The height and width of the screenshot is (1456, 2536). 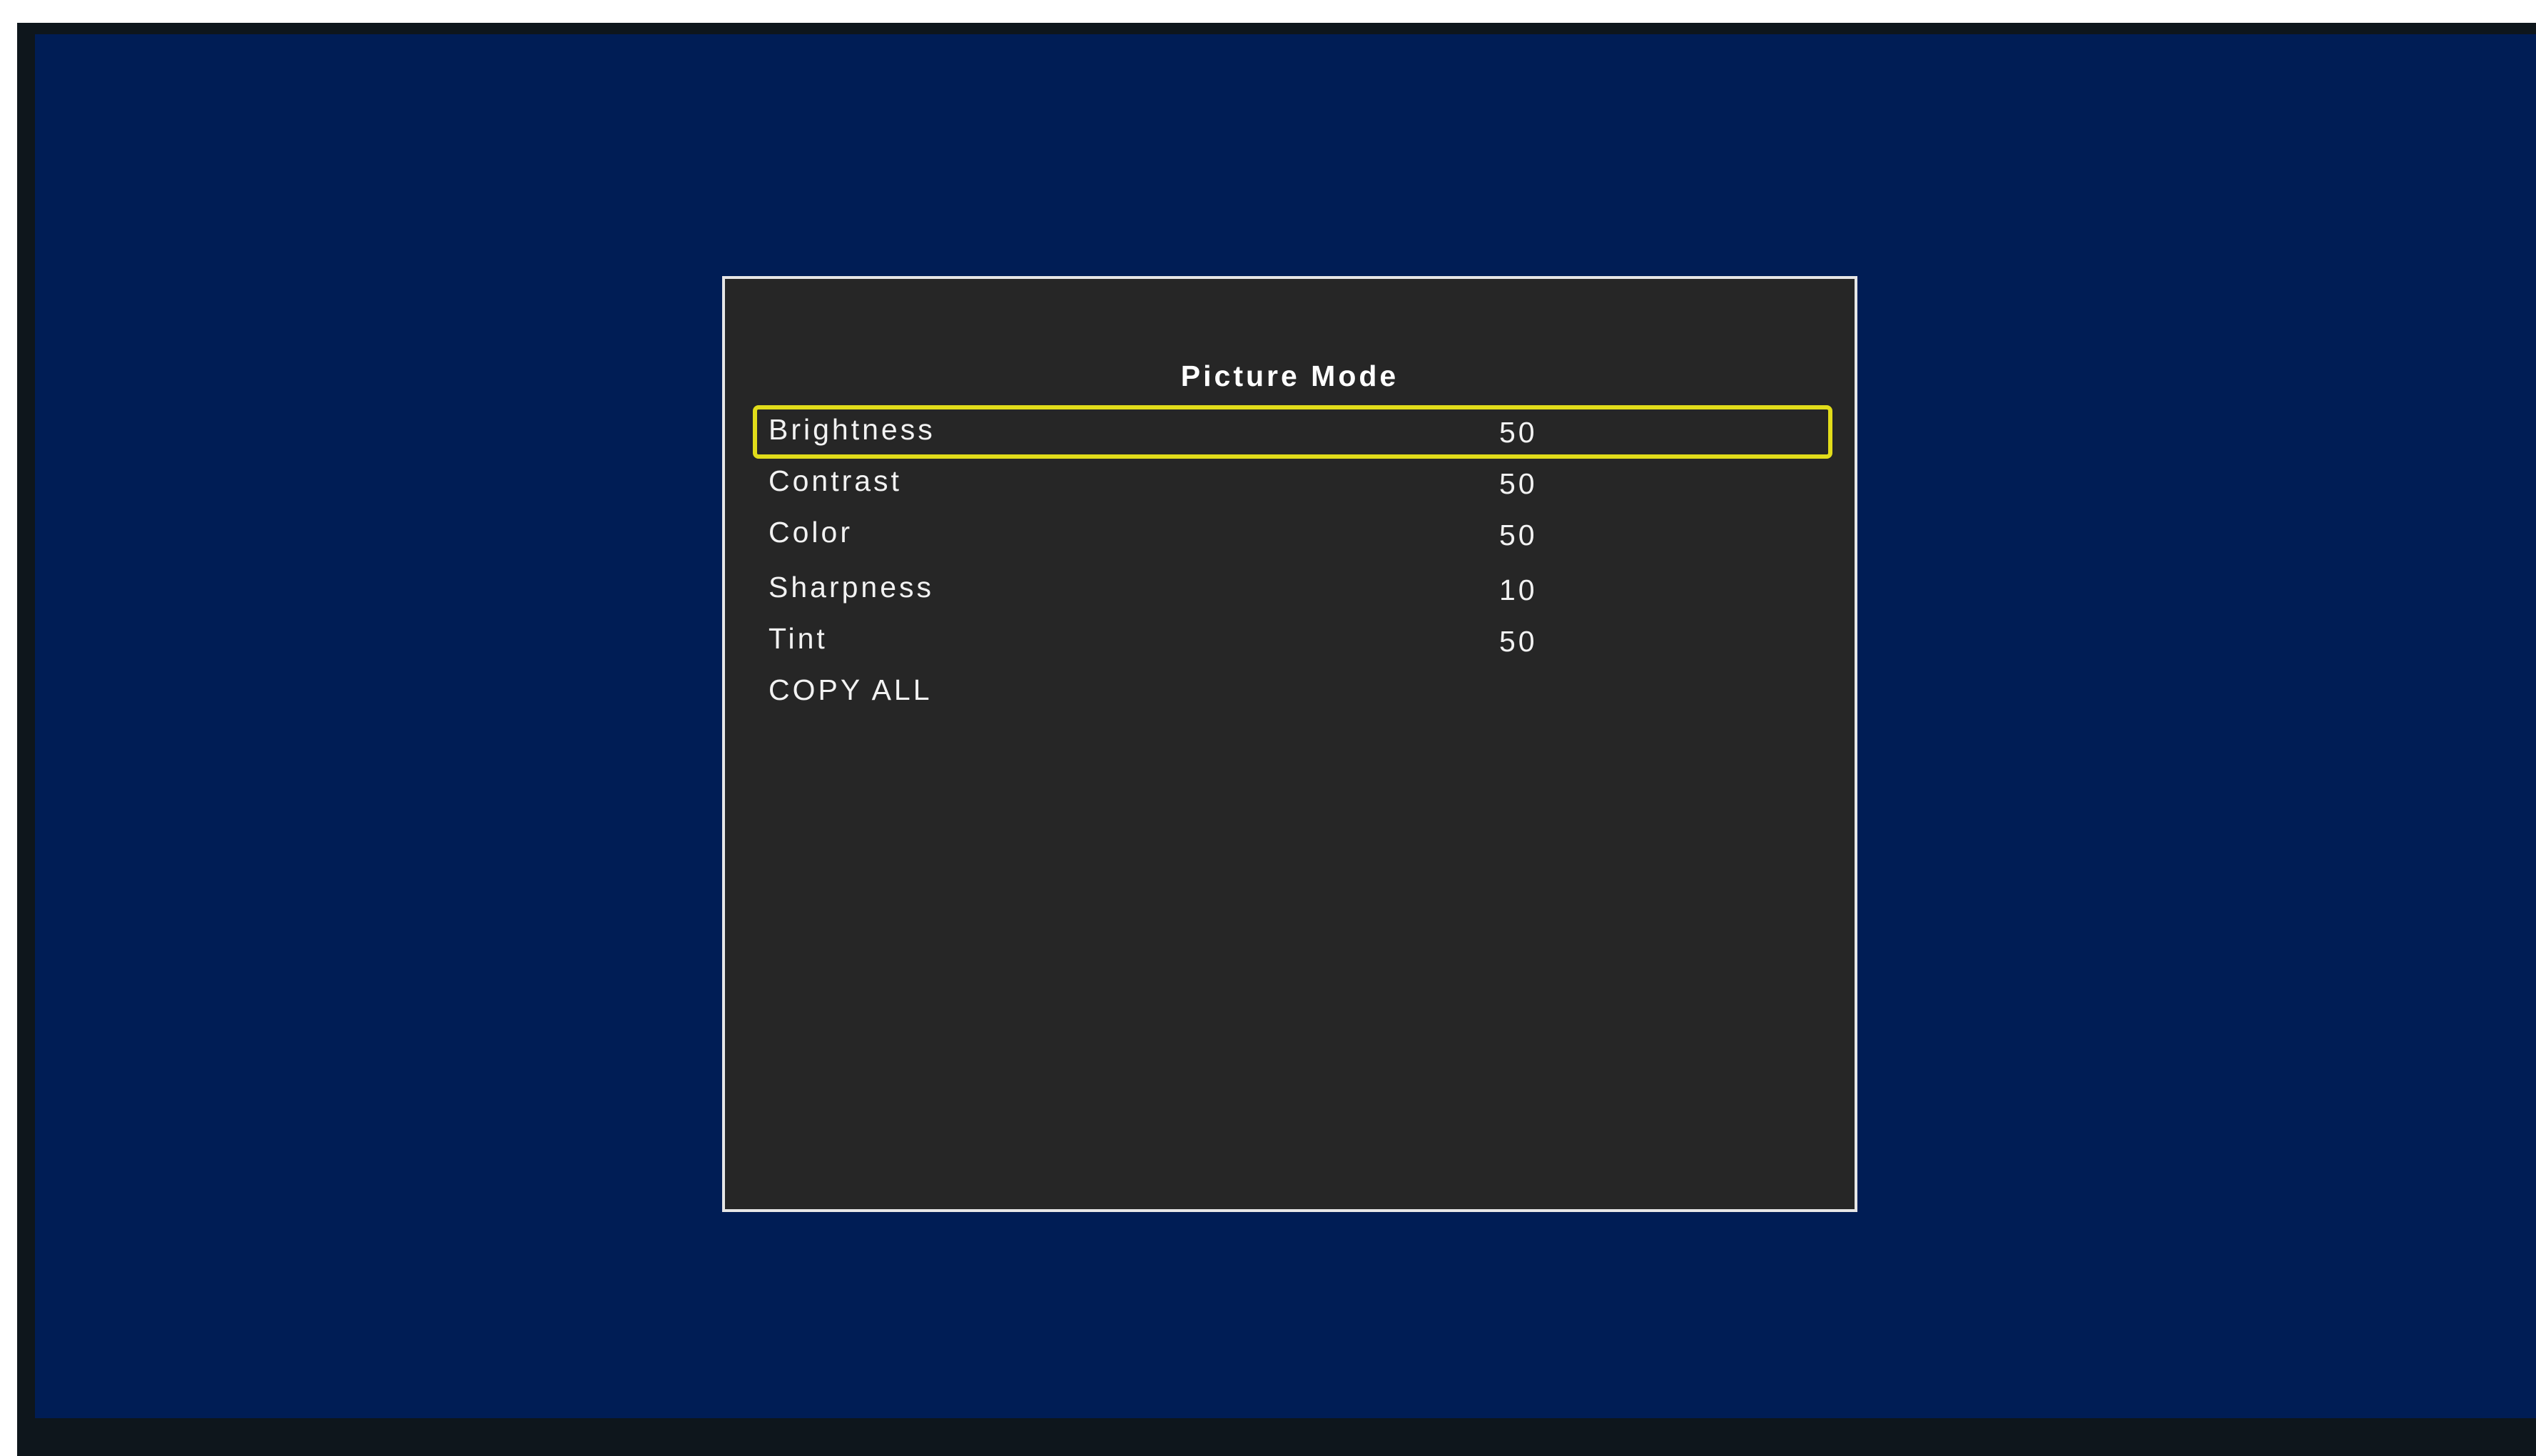 I want to click on menu-item-copy-all: COPY ALL, so click(x=1292, y=692).